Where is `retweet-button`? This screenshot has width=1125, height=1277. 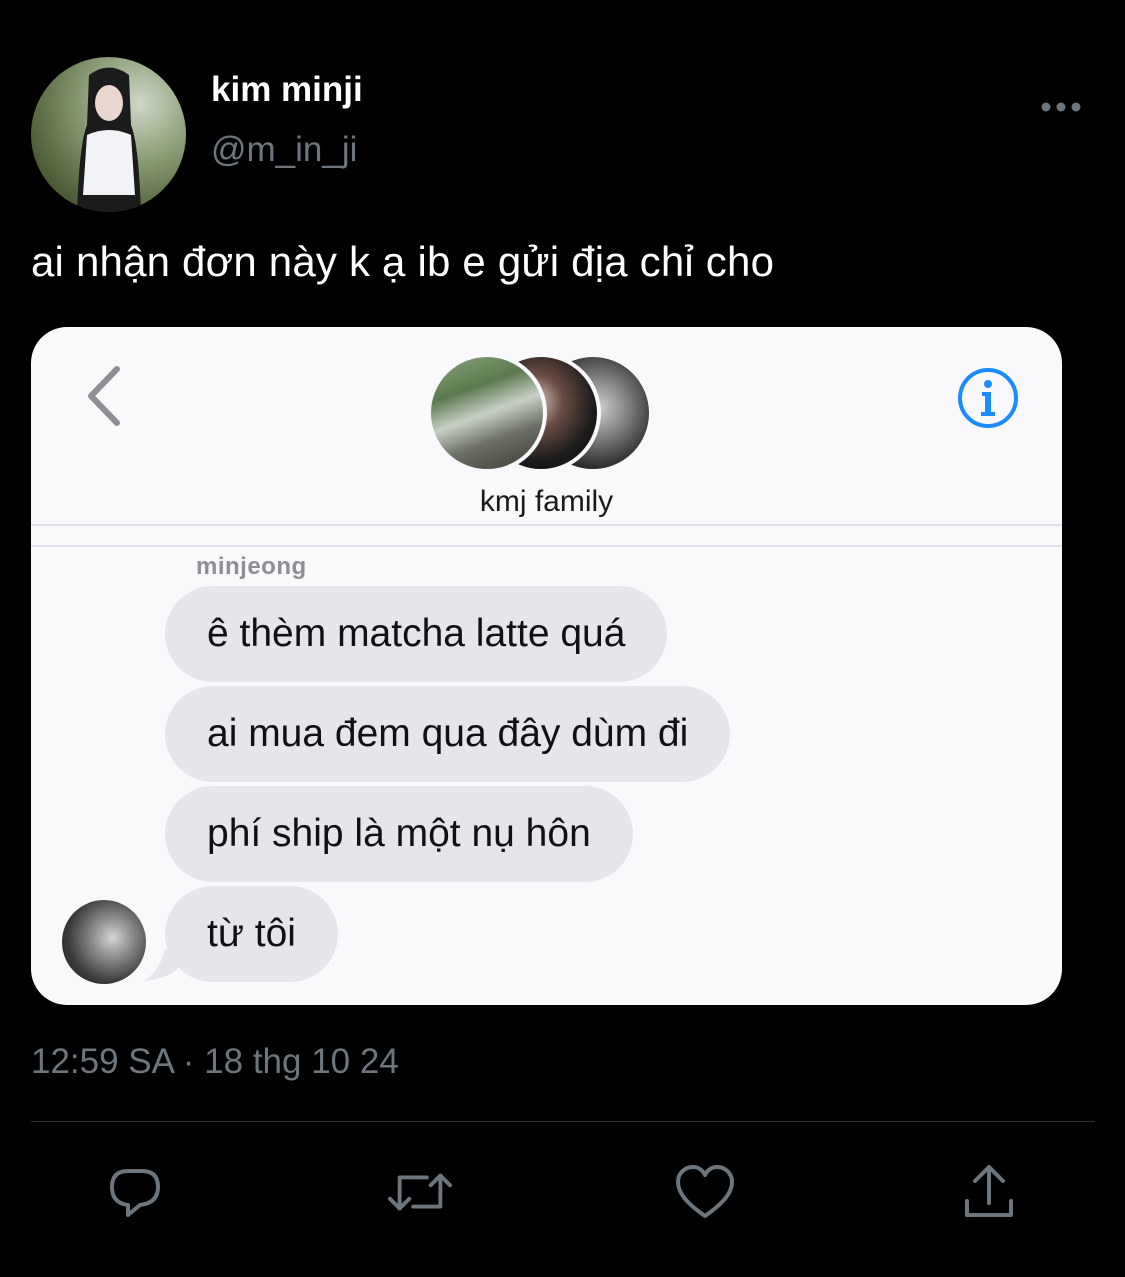
retweet-button is located at coordinates (420, 1192).